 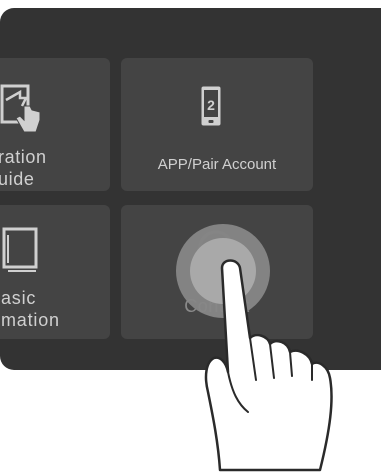 I want to click on tile-basic-information: asic mation, so click(x=55, y=272).